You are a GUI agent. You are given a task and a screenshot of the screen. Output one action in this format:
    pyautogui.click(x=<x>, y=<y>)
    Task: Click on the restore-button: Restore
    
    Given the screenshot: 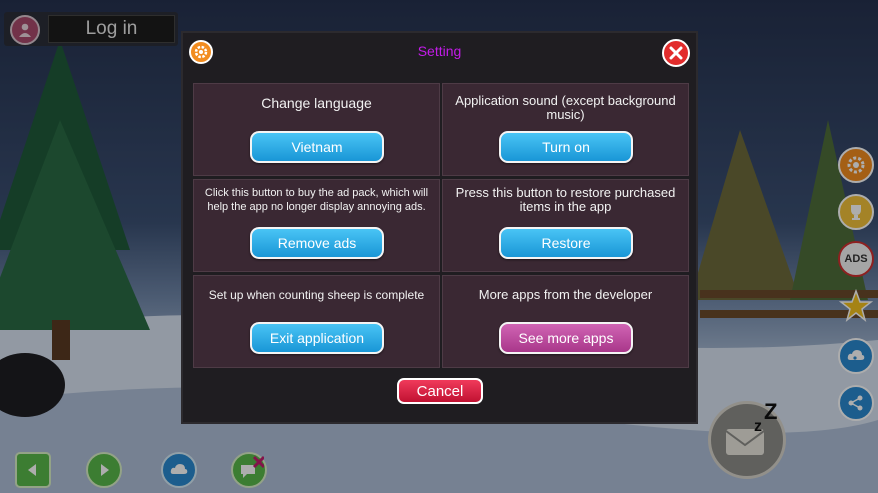 What is the action you would take?
    pyautogui.click(x=566, y=243)
    